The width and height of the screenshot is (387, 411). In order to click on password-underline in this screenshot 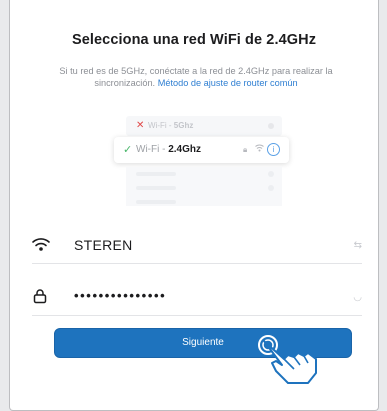, I will do `click(197, 315)`.